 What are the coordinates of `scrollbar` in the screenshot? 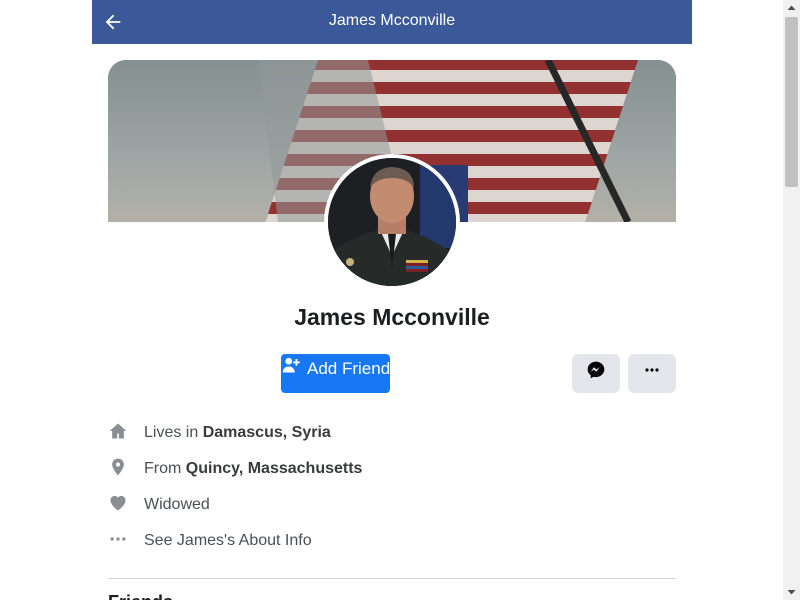 It's located at (791, 300).